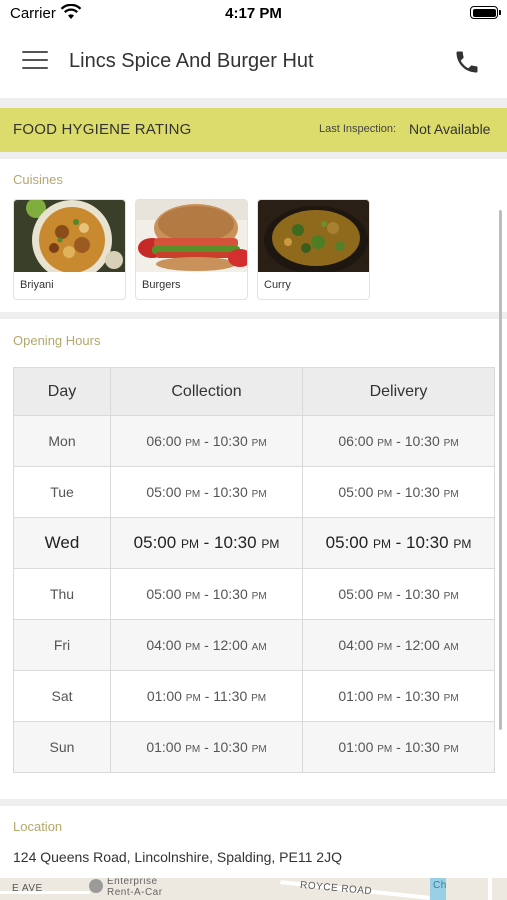 The image size is (507, 900). Describe the element at coordinates (62, 543) in the screenshot. I see `day-cell: Wed` at that location.